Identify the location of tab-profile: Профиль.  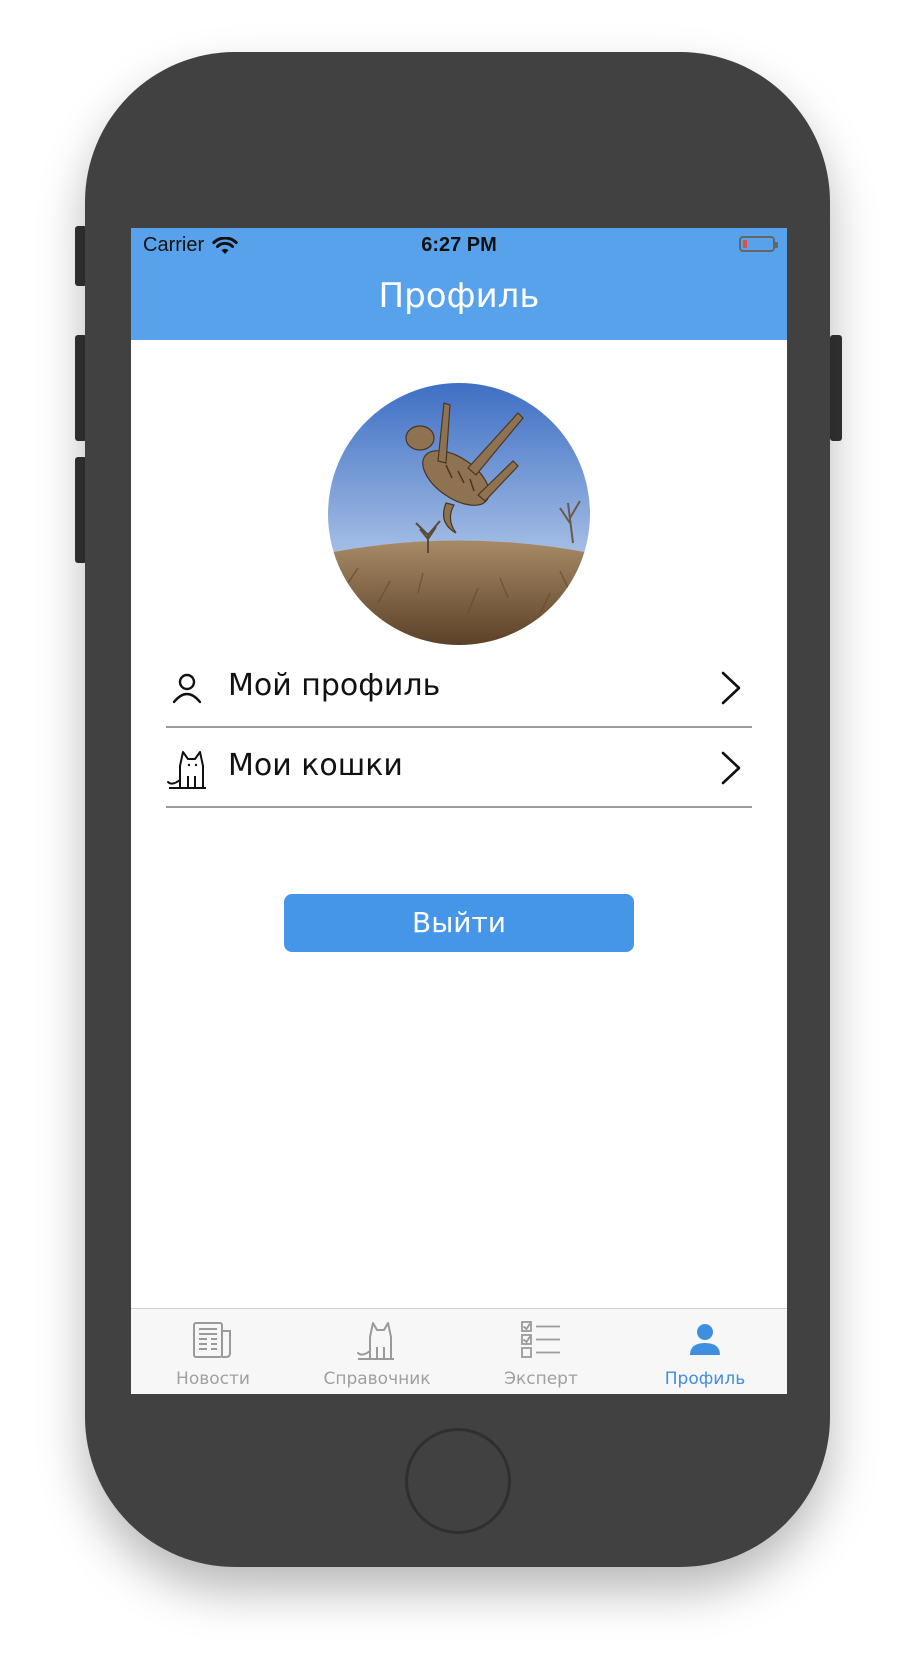
(705, 1351).